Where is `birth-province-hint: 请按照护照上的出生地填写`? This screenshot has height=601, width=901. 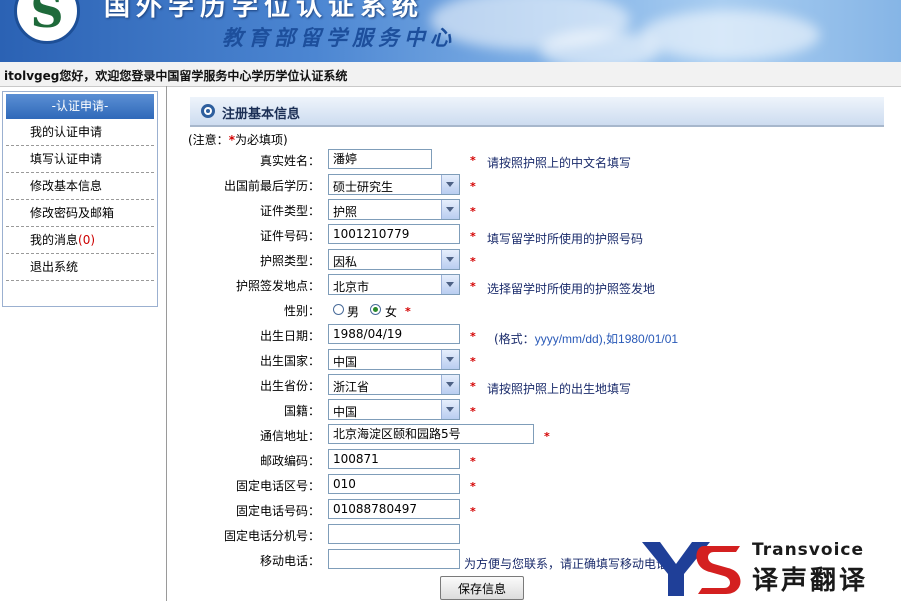
birth-province-hint: 请按照护照上的出生地填写 is located at coordinates (559, 389).